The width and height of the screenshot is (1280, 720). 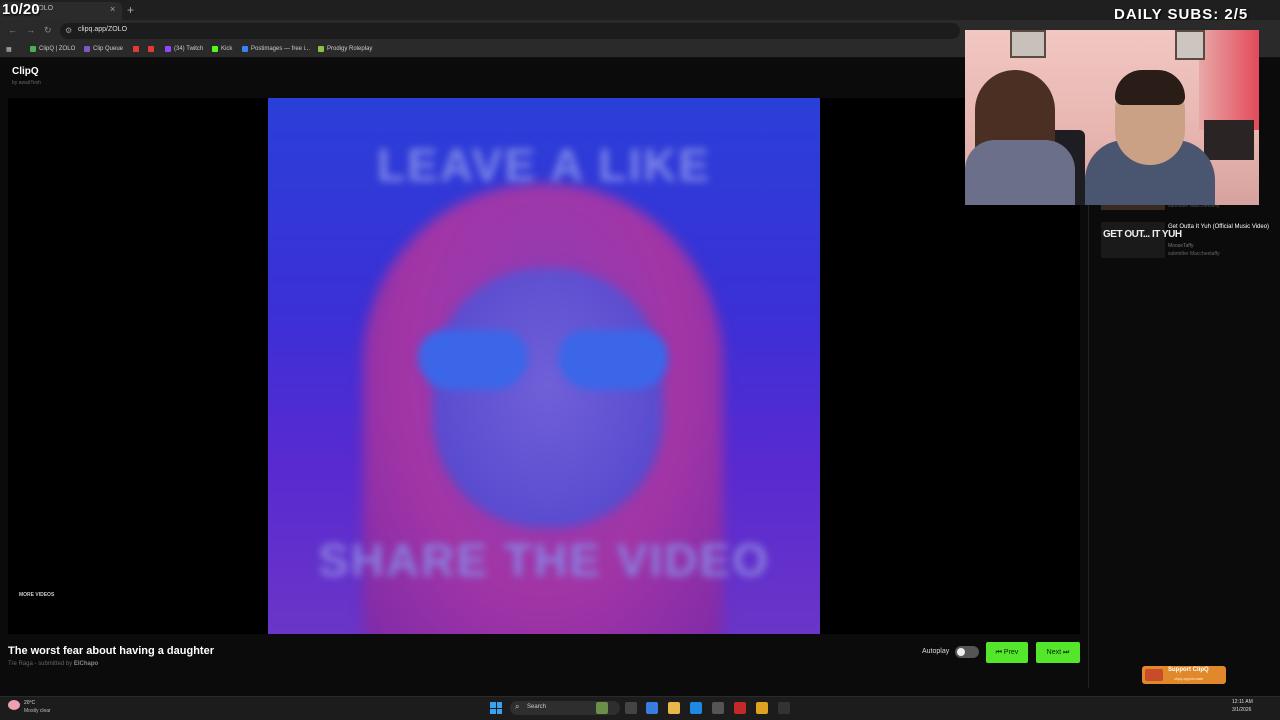 What do you see at coordinates (1188, 670) in the screenshot?
I see `support-label: Support ClipQ` at bounding box center [1188, 670].